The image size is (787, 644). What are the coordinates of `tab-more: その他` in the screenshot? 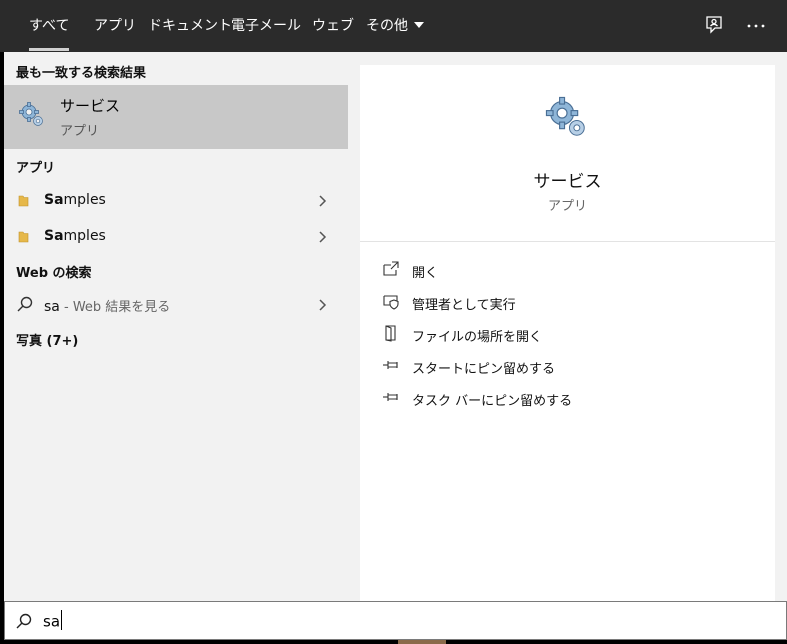 It's located at (395, 26).